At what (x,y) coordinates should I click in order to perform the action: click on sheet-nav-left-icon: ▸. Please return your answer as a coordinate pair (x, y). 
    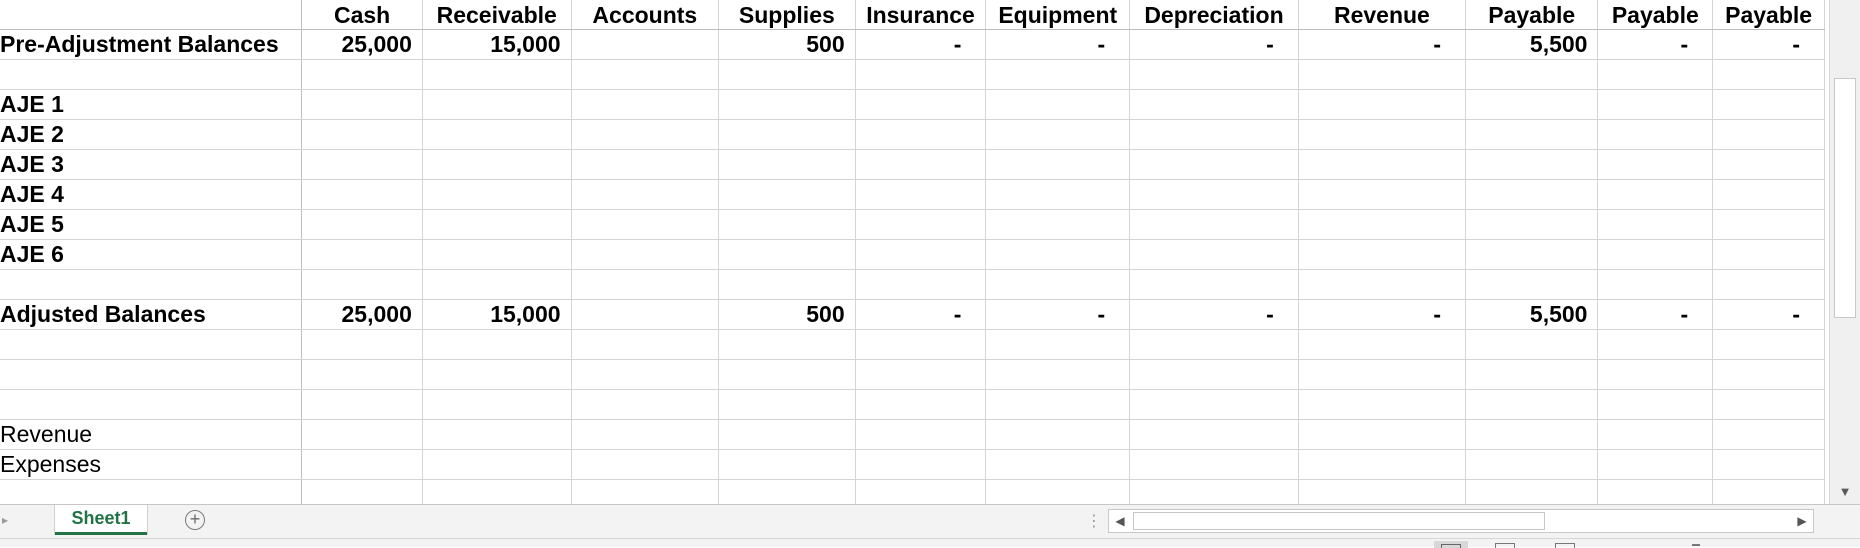
    Looking at the image, I should click on (5, 520).